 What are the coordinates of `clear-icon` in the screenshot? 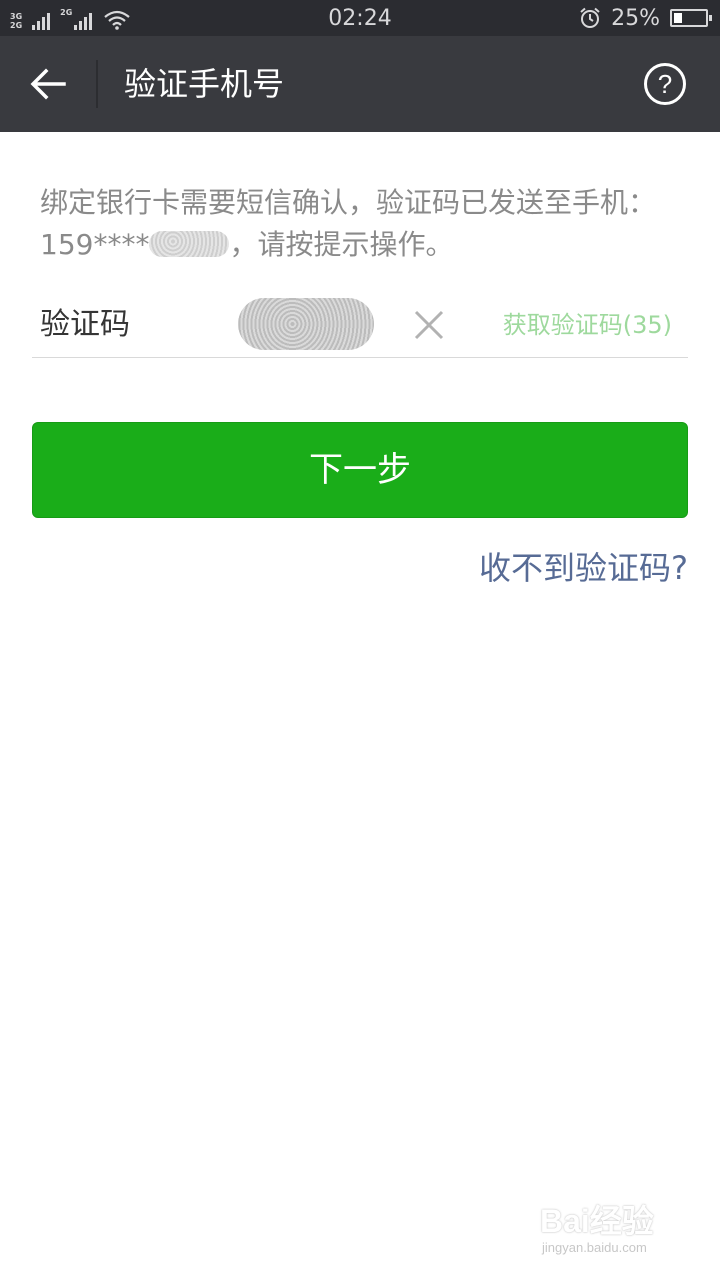 It's located at (429, 325).